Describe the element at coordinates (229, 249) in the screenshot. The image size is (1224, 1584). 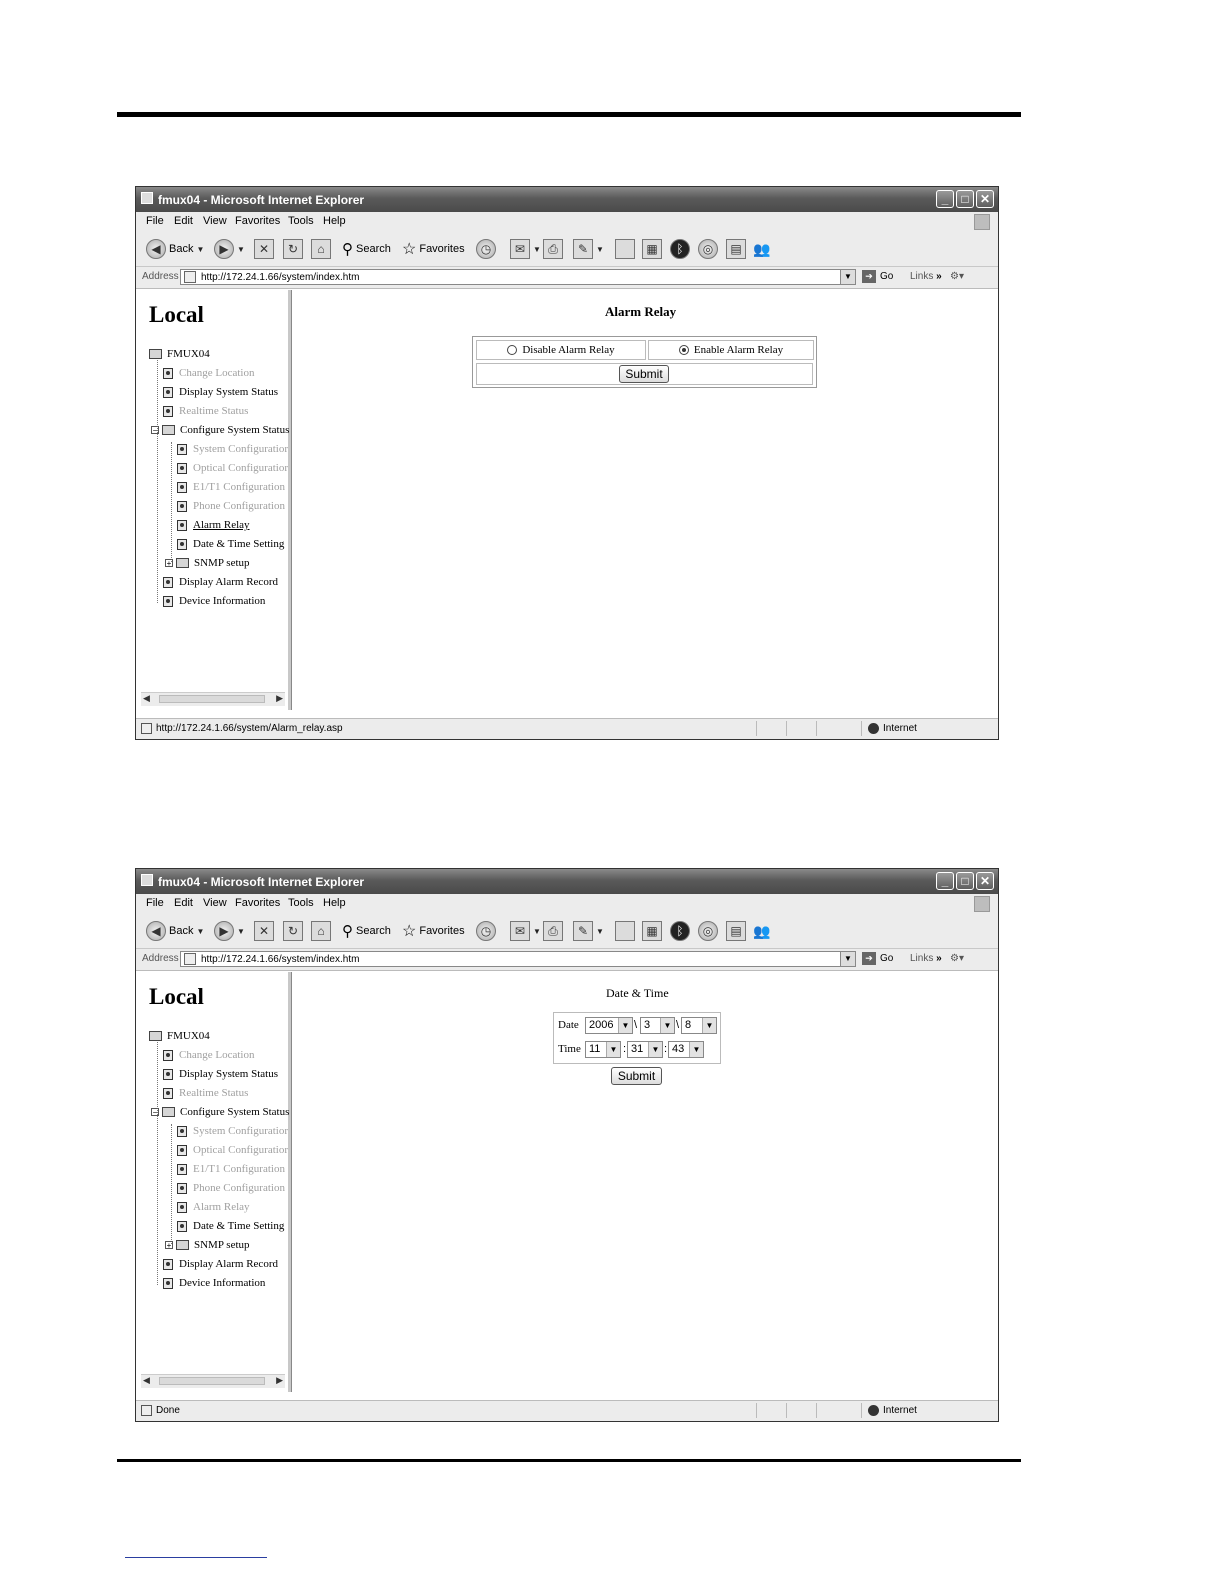
I see `forward-button: ▶ ▼` at that location.